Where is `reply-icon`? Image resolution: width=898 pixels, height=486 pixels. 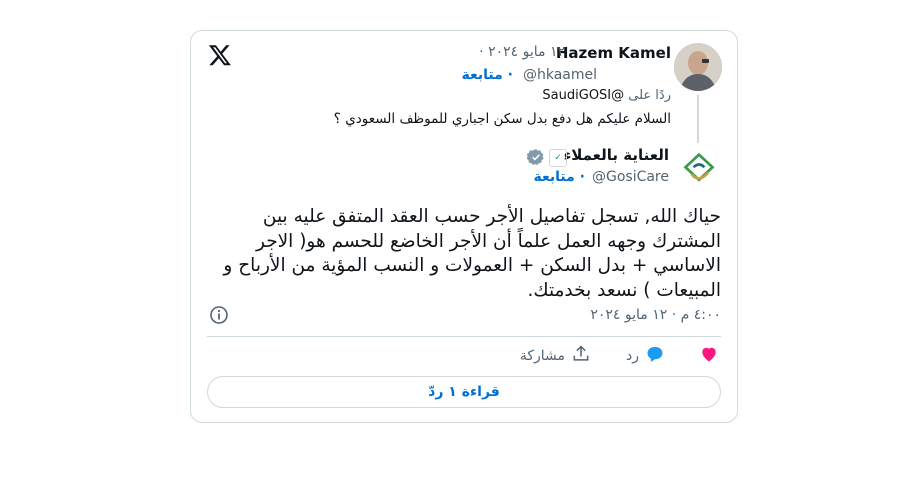 reply-icon is located at coordinates (655, 356).